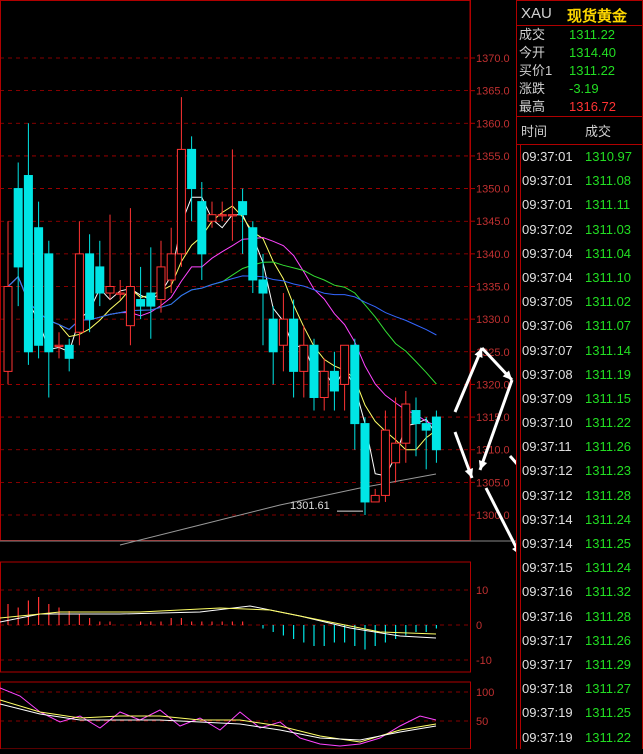 The height and width of the screenshot is (754, 643). Describe the element at coordinates (547, 447) in the screenshot. I see `tick-time: 09:37:11` at that location.